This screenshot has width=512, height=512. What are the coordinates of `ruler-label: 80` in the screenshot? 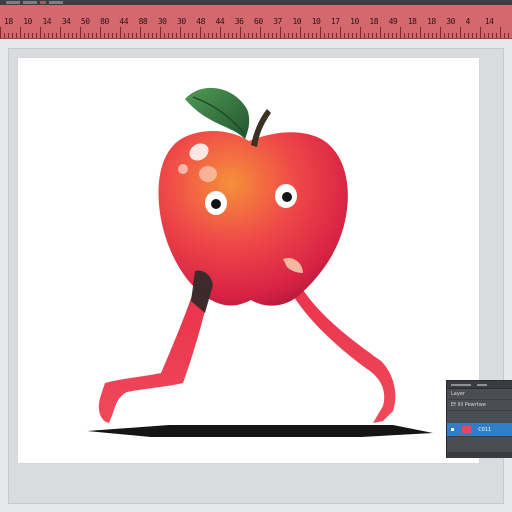 It's located at (104, 21).